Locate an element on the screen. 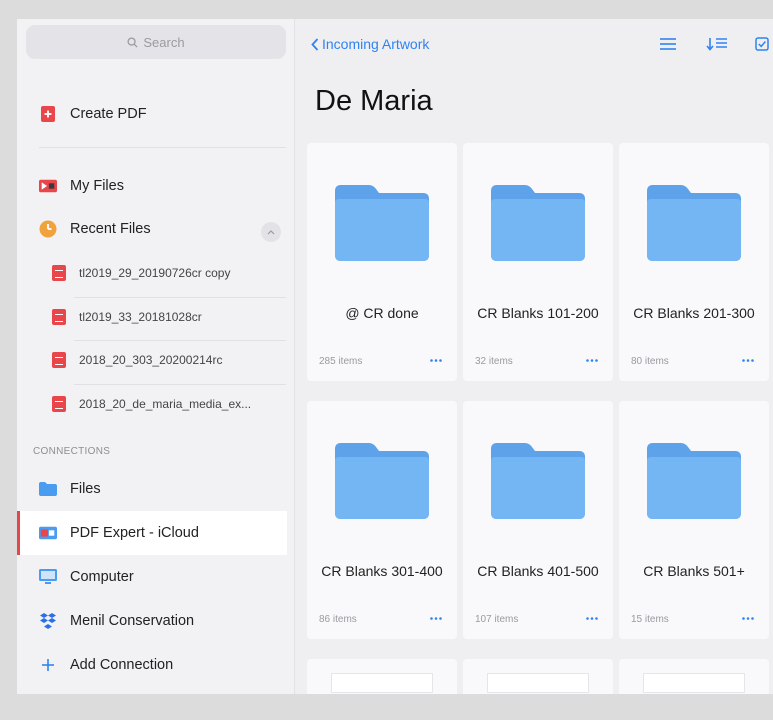 The width and height of the screenshot is (773, 720). collapse-recent-button is located at coordinates (271, 232).